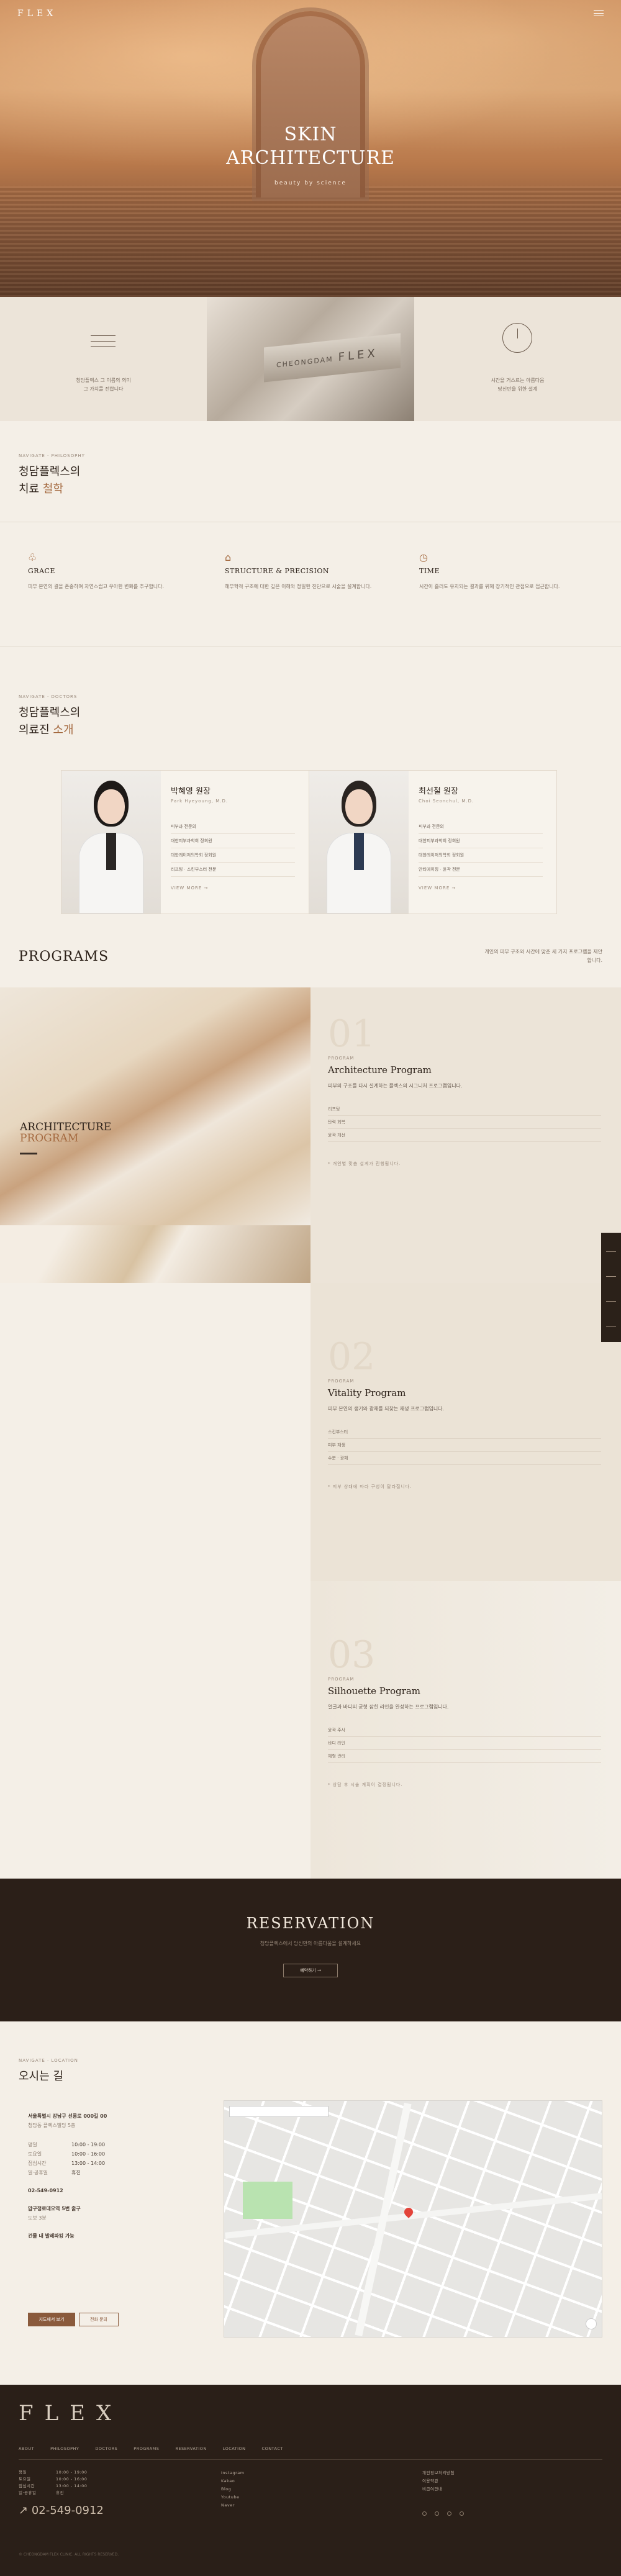 The height and width of the screenshot is (2576, 621). What do you see at coordinates (365, 1163) in the screenshot?
I see `program-note: * 개인별 맞춤 설계가 진행됩니다.` at bounding box center [365, 1163].